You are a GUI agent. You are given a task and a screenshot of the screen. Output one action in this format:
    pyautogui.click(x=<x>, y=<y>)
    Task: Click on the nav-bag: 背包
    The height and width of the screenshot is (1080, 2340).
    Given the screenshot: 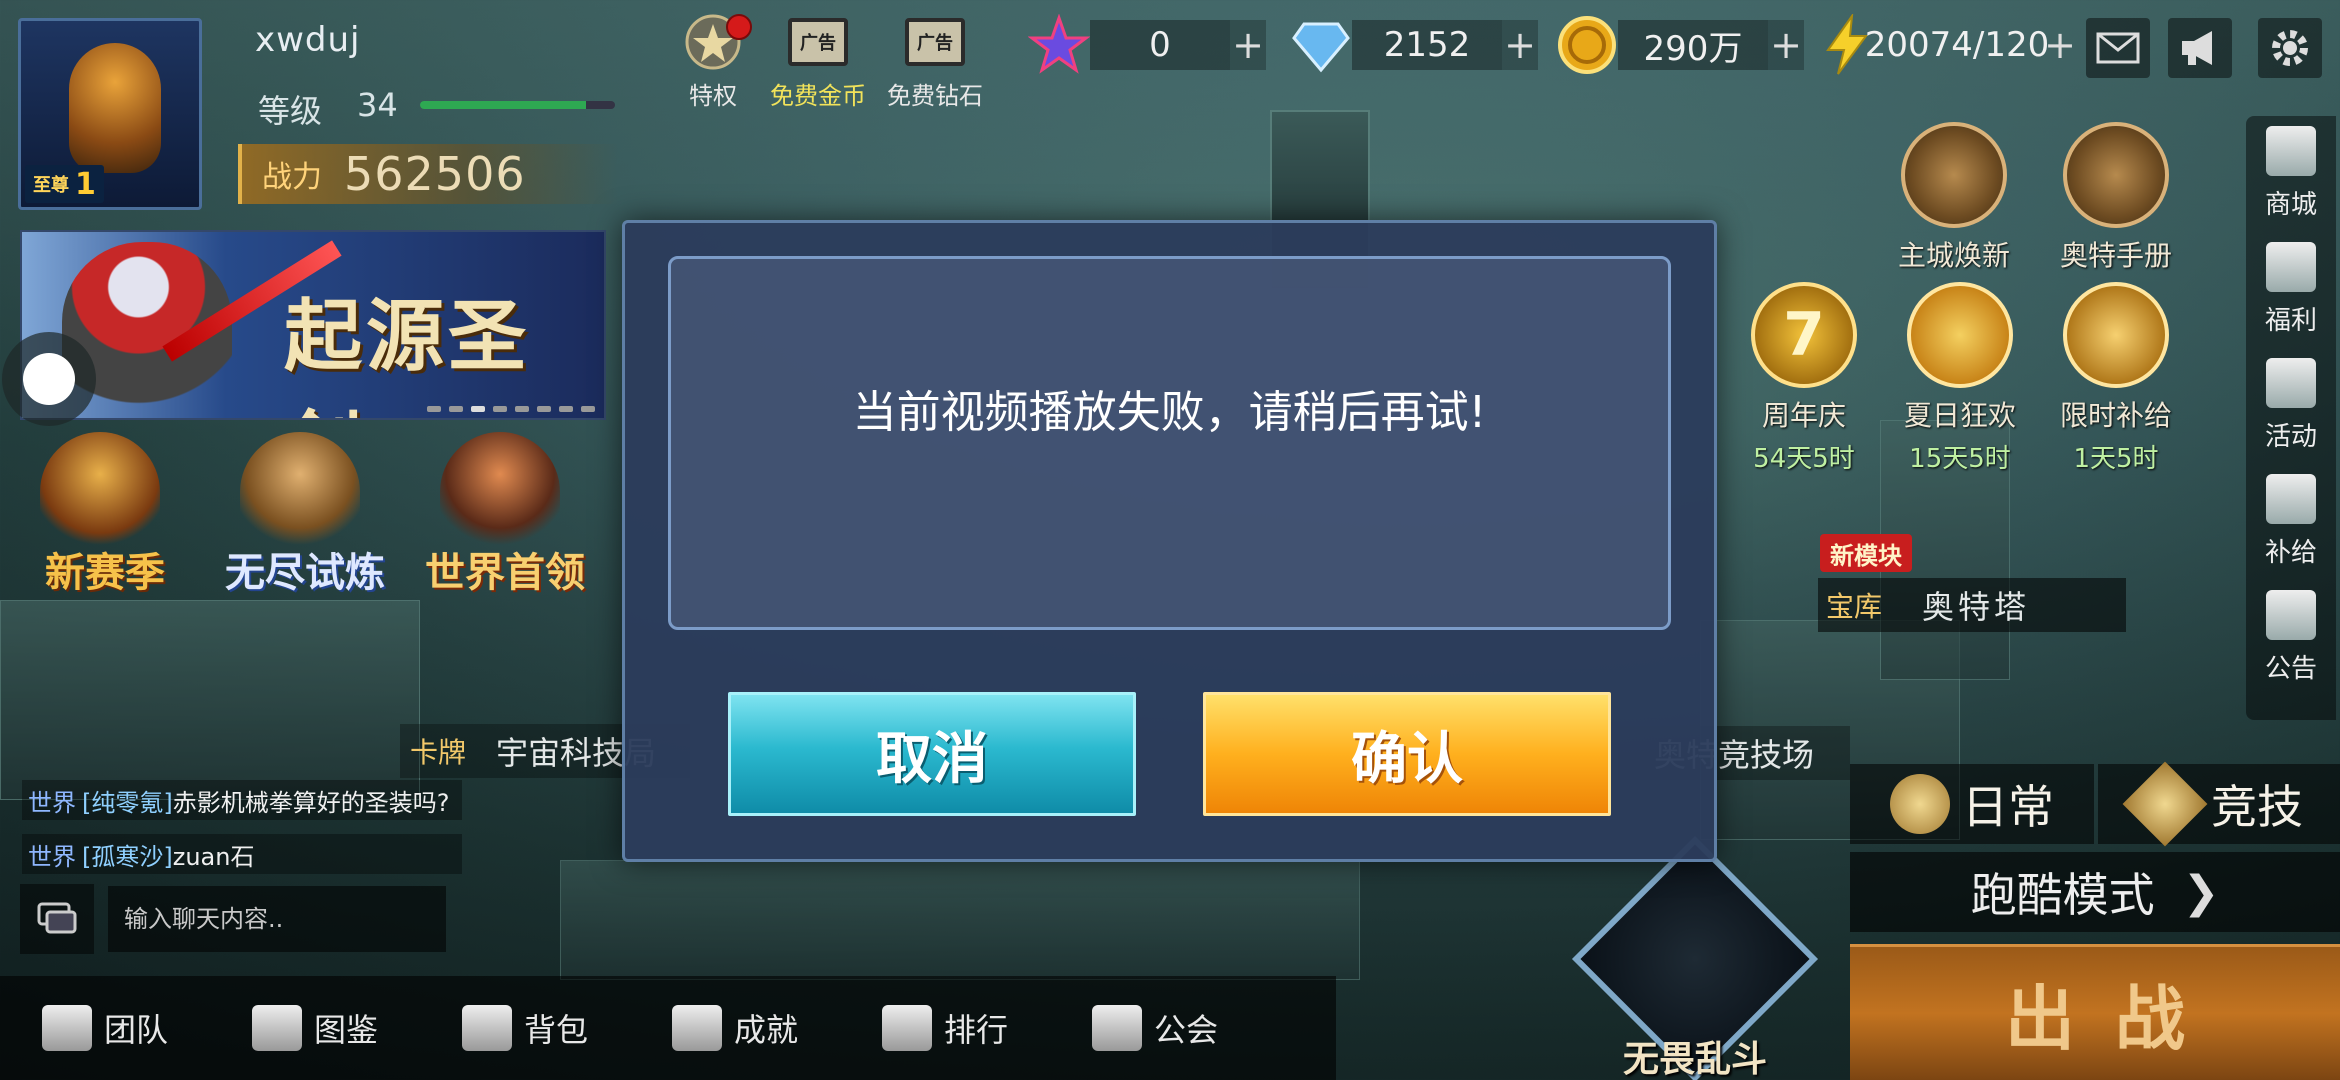 What is the action you would take?
    pyautogui.click(x=525, y=1028)
    